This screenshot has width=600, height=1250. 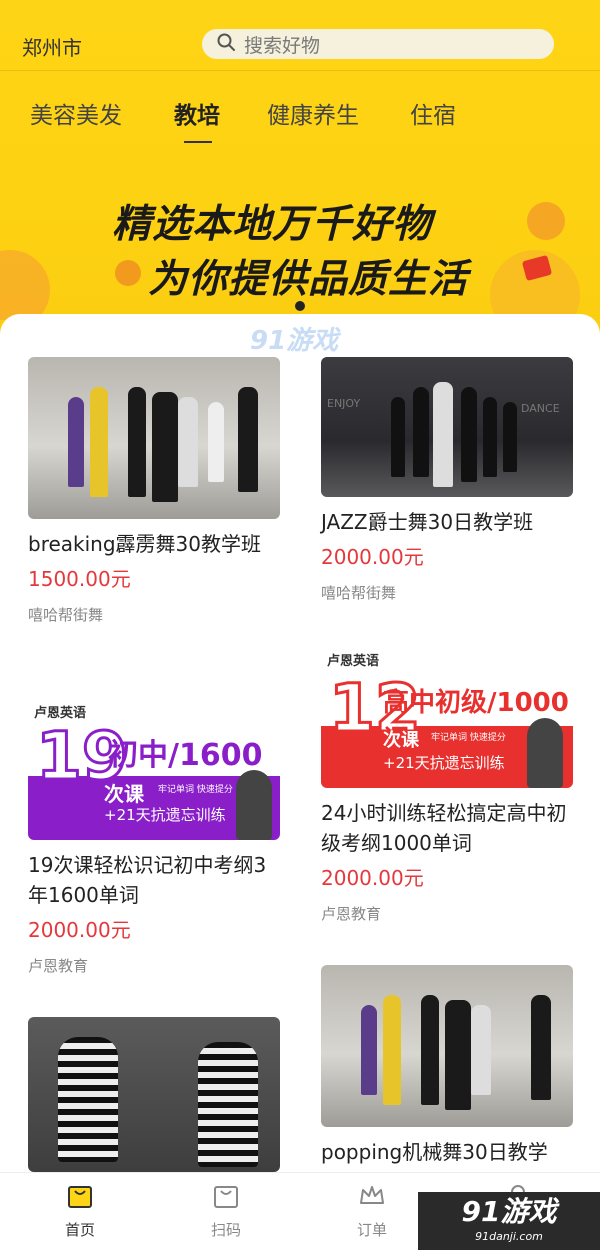 I want to click on promo-banner: 精选本地万千好物 为你提供品质生活, so click(x=300, y=235).